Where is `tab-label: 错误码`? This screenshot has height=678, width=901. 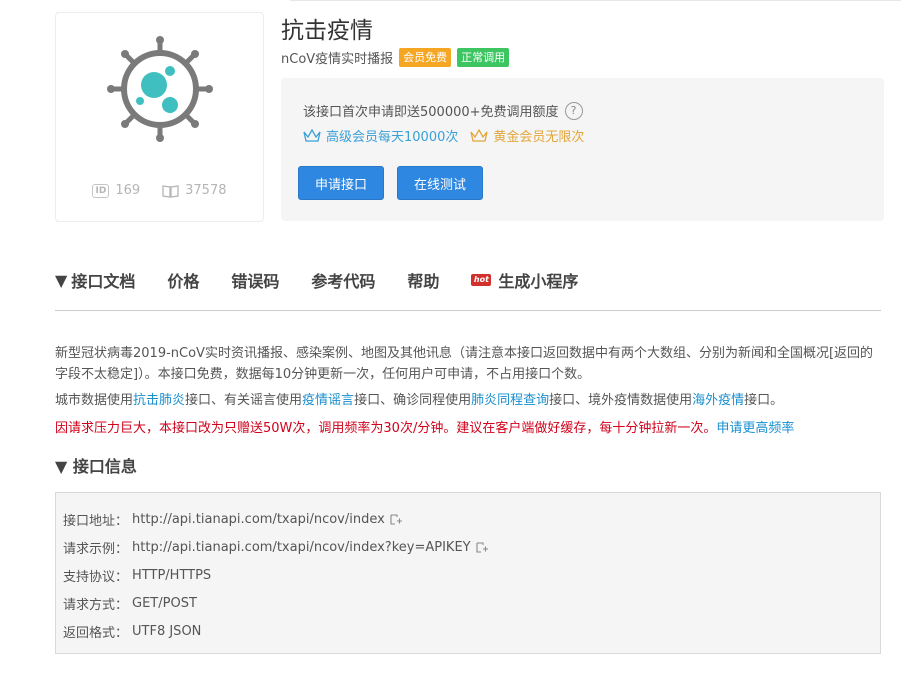
tab-label: 错误码 is located at coordinates (255, 281).